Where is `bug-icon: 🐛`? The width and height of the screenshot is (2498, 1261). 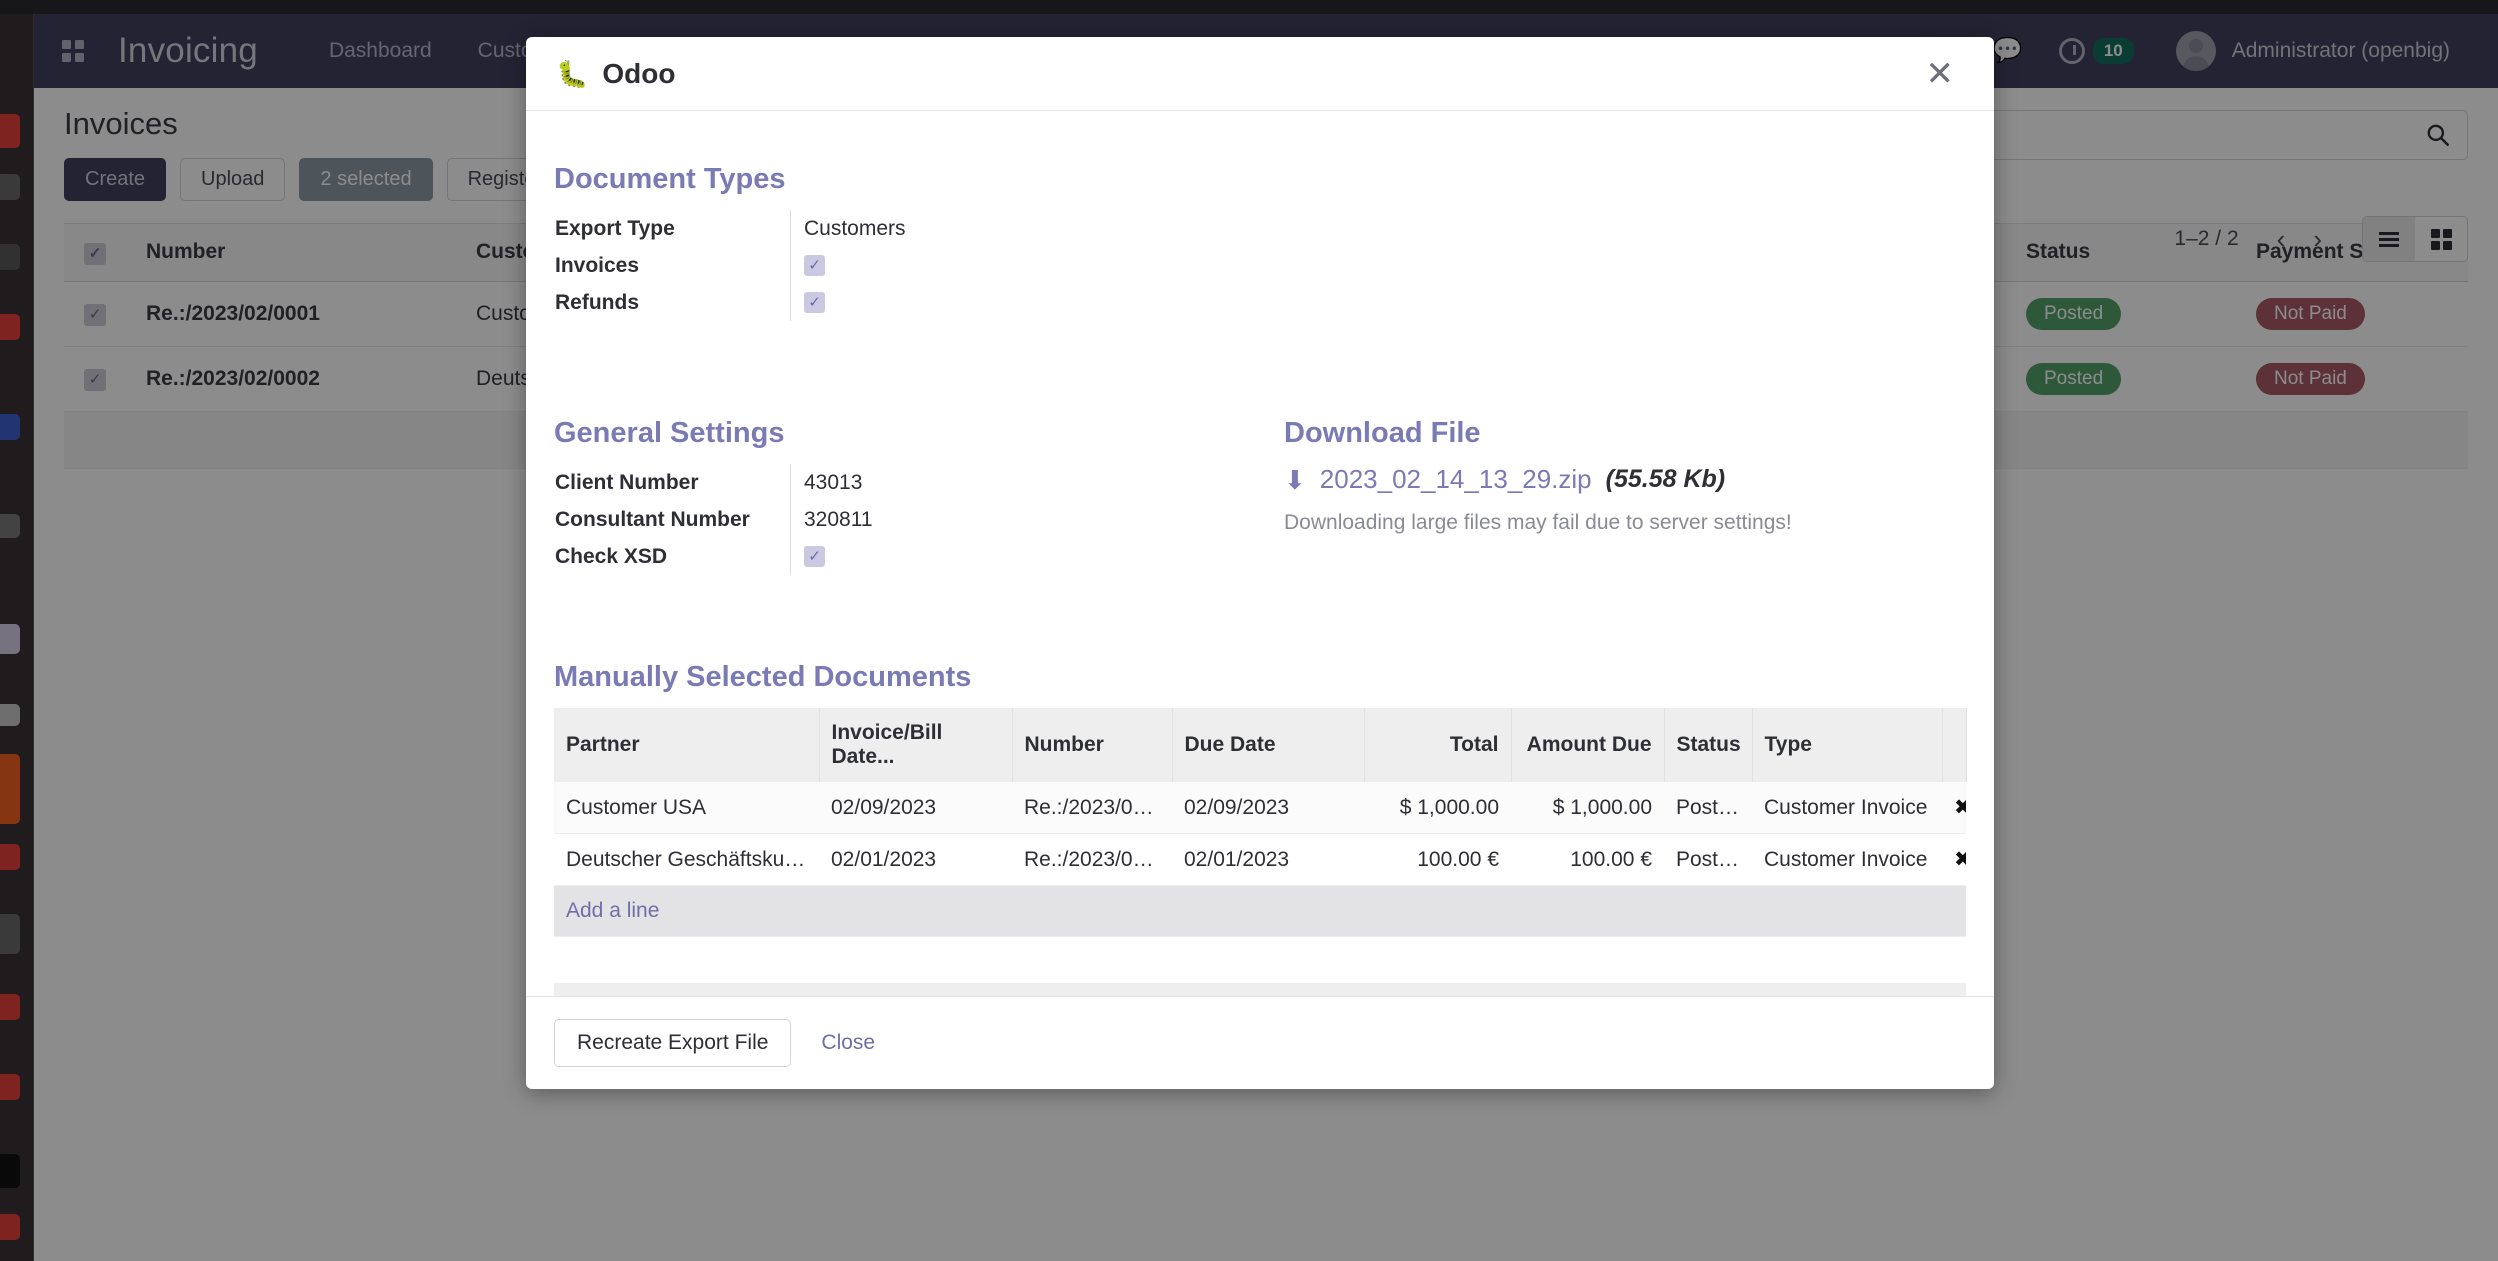
bug-icon: 🐛 is located at coordinates (572, 73).